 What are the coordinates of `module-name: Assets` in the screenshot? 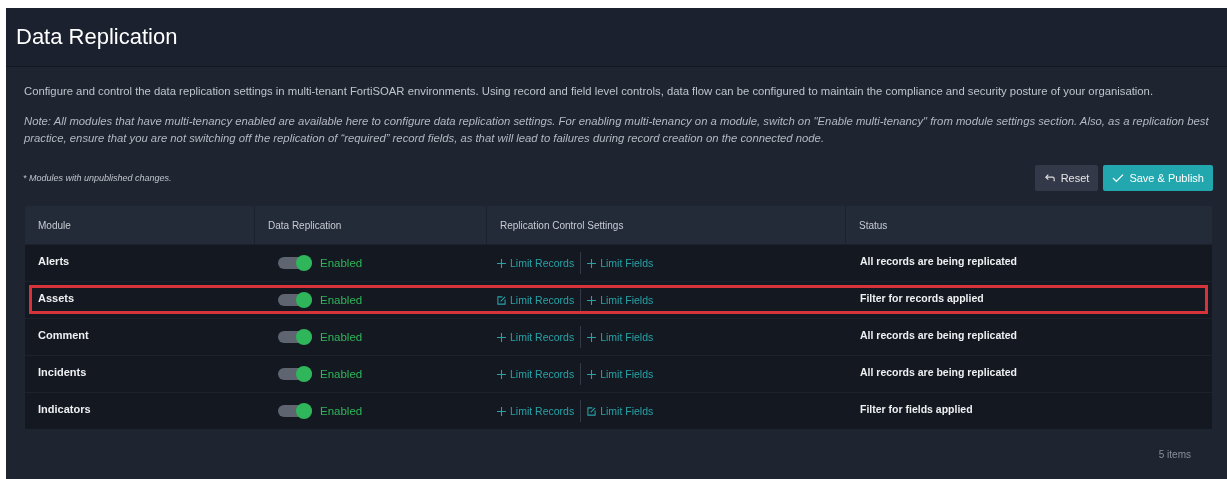 It's located at (56, 298).